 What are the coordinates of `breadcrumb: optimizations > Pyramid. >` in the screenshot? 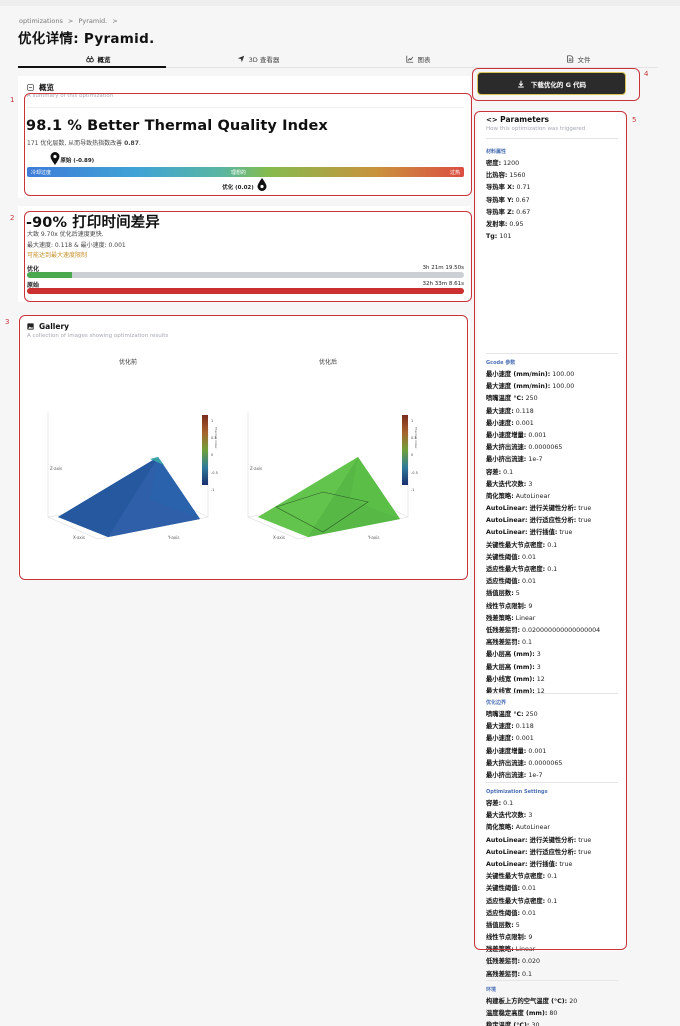 It's located at (70, 21).